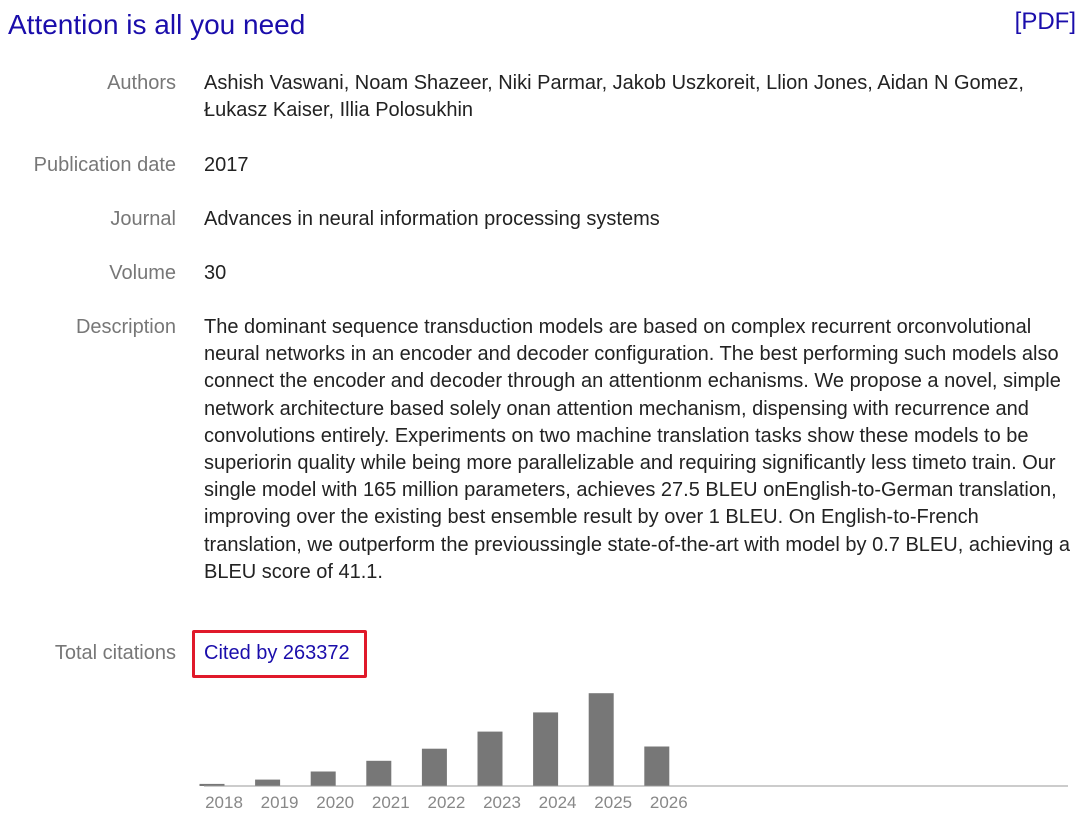 This screenshot has height=817, width=1080. I want to click on year-label-2026: 2026, so click(669, 802).